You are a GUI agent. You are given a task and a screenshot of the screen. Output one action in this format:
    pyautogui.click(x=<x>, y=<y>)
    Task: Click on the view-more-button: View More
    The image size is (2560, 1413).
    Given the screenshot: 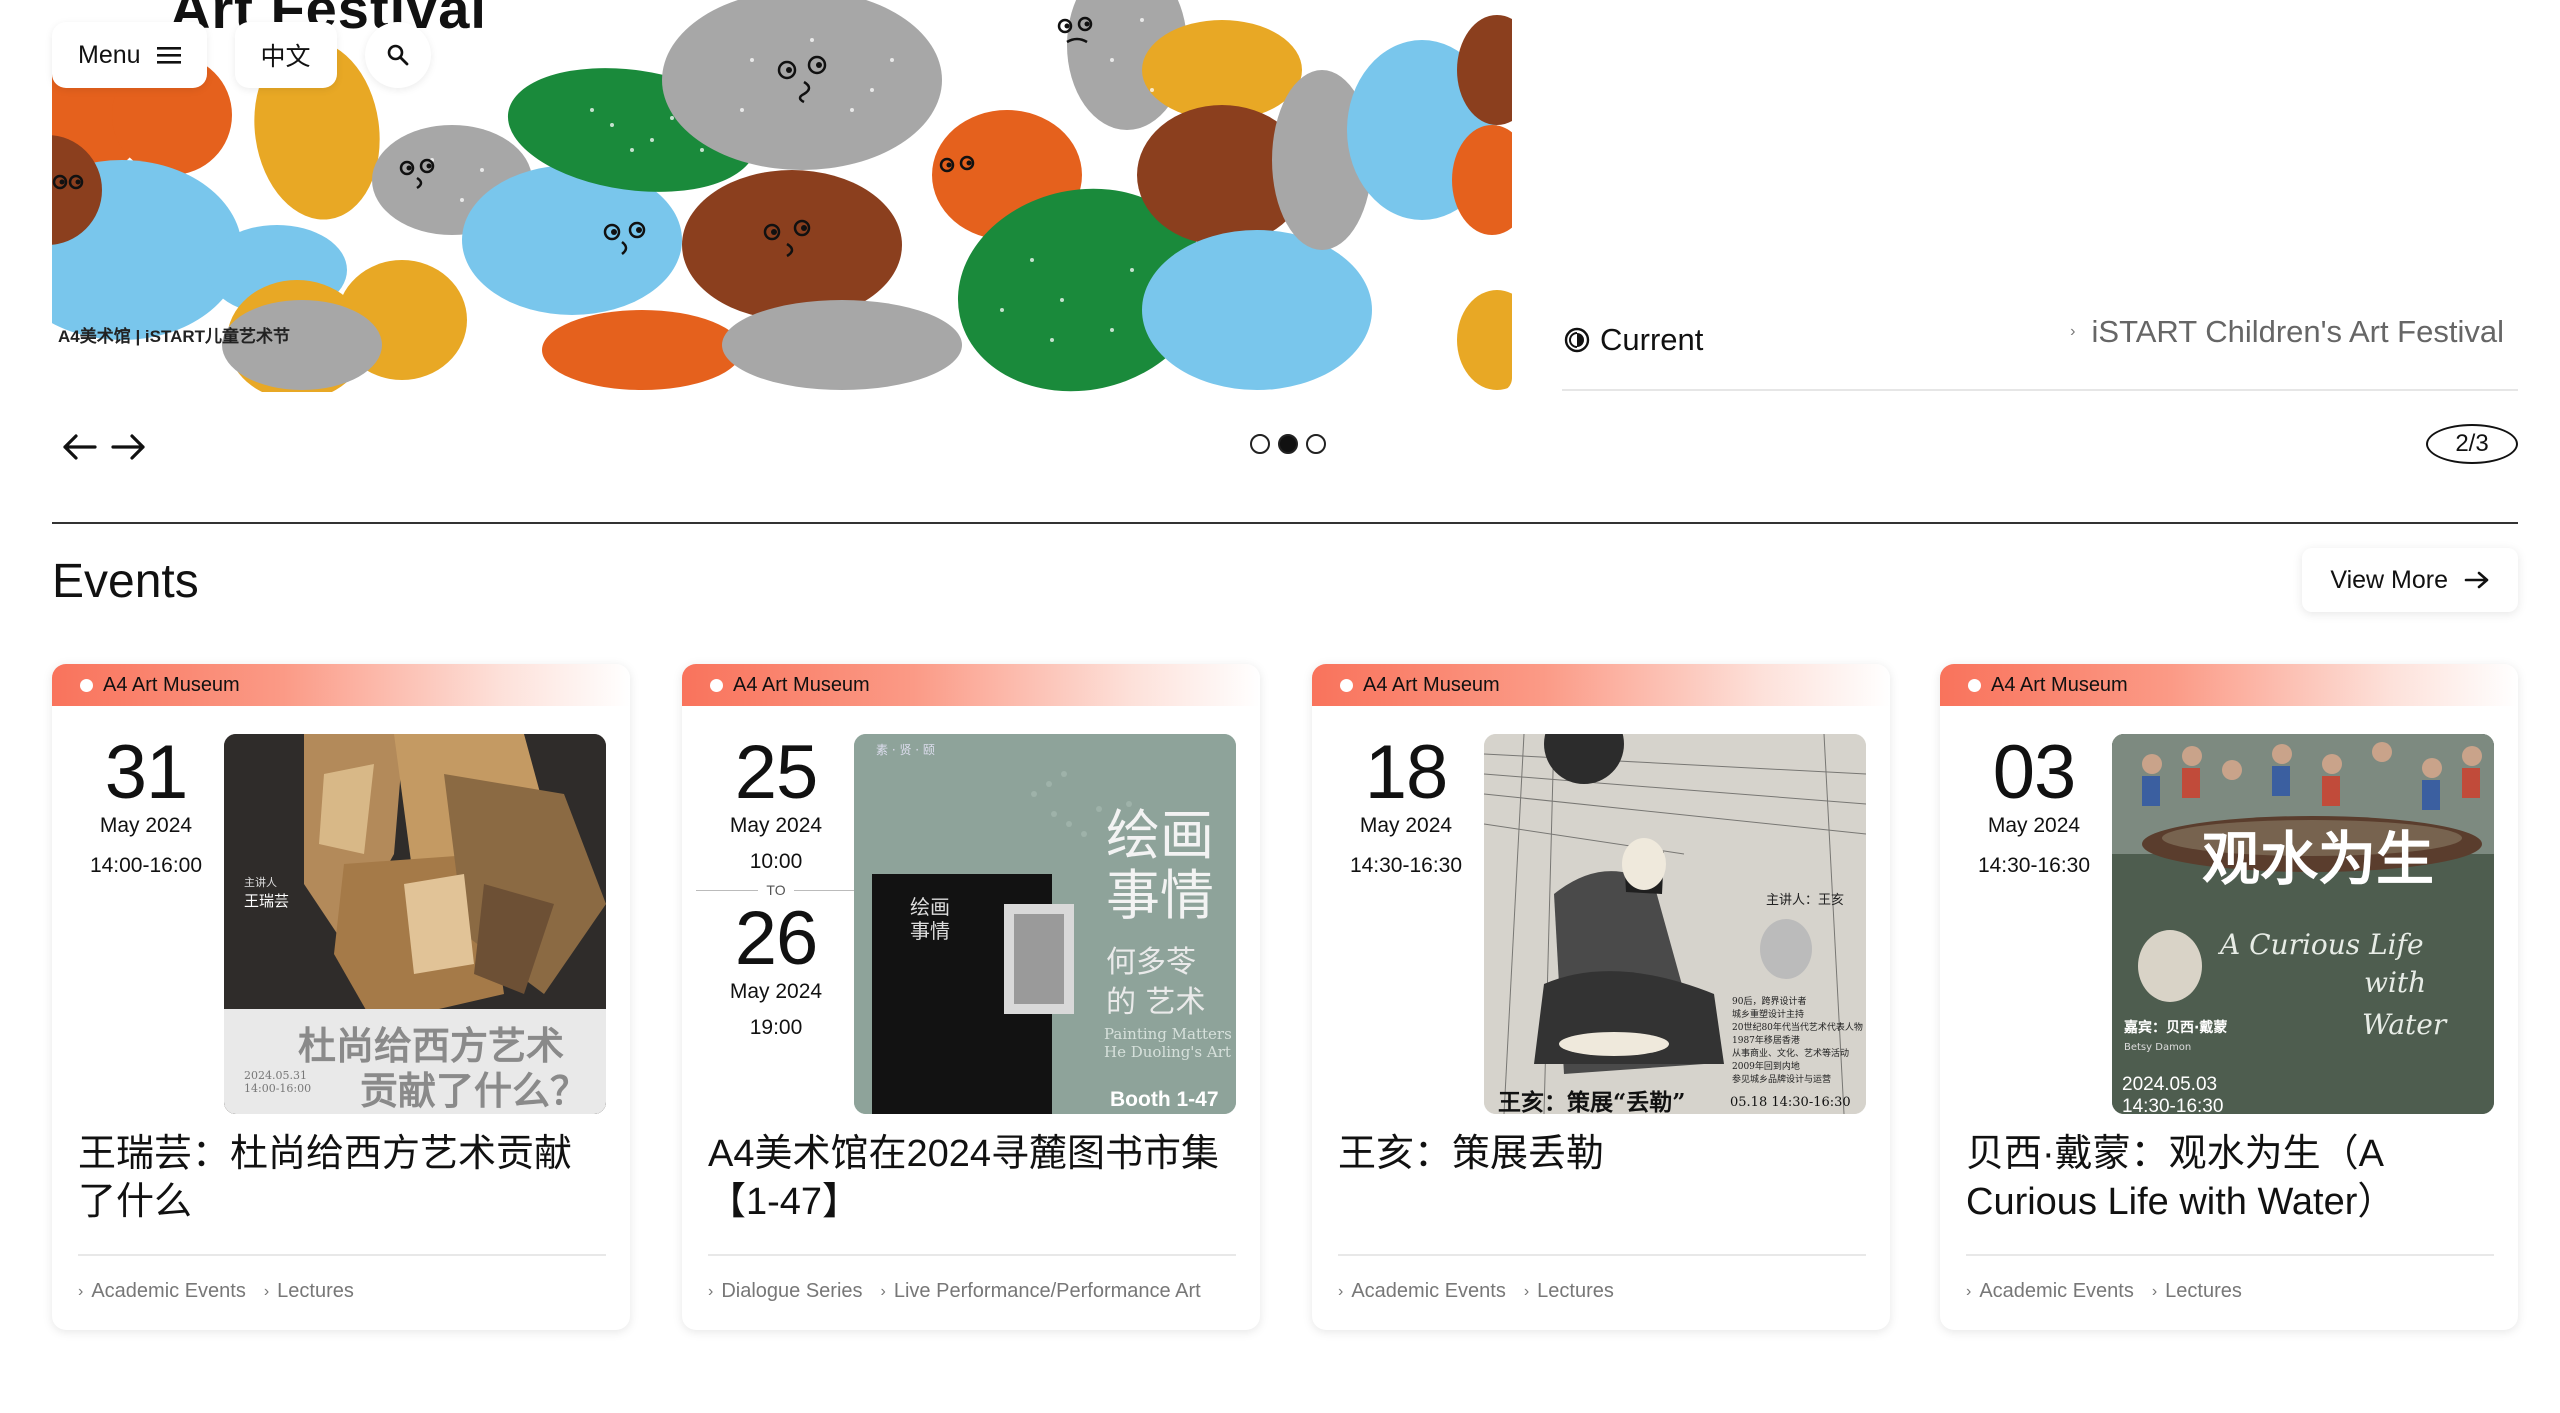 What is the action you would take?
    pyautogui.click(x=2410, y=580)
    